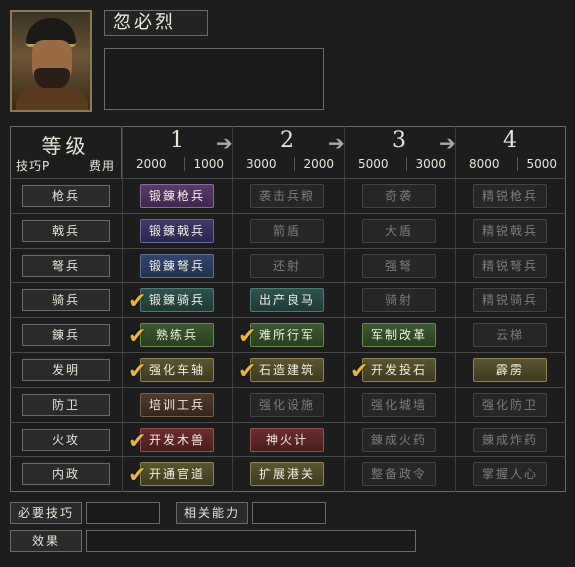  What do you see at coordinates (484, 164) in the screenshot?
I see `level-cost-skill: 8000` at bounding box center [484, 164].